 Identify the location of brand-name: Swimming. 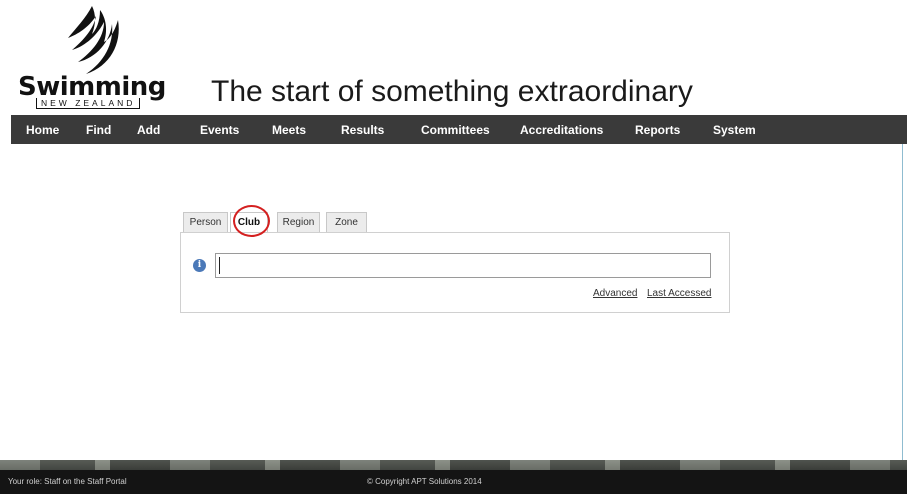
(92, 87).